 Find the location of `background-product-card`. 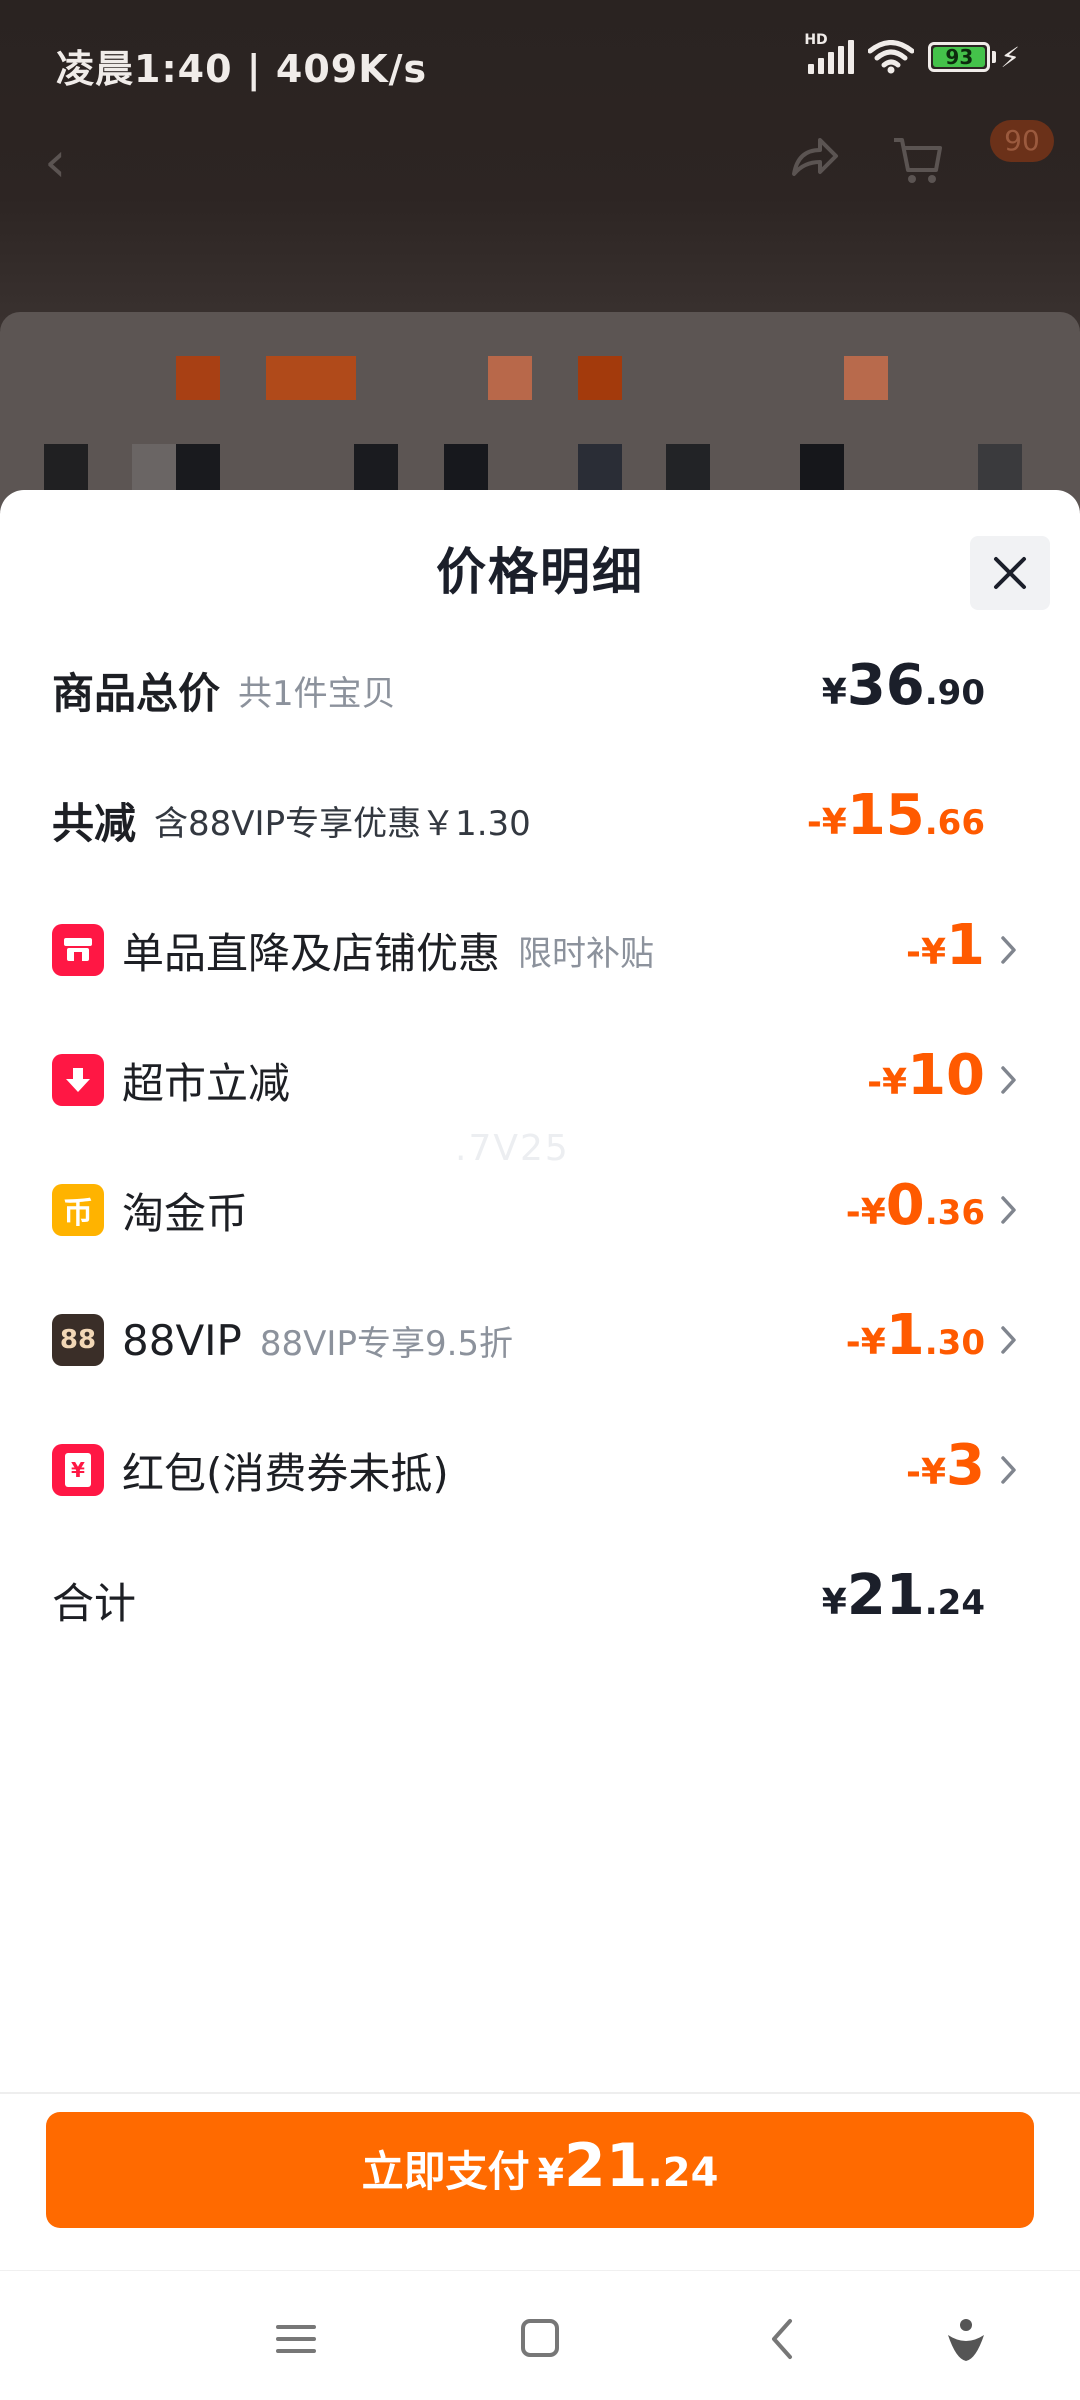

background-product-card is located at coordinates (540, 412).